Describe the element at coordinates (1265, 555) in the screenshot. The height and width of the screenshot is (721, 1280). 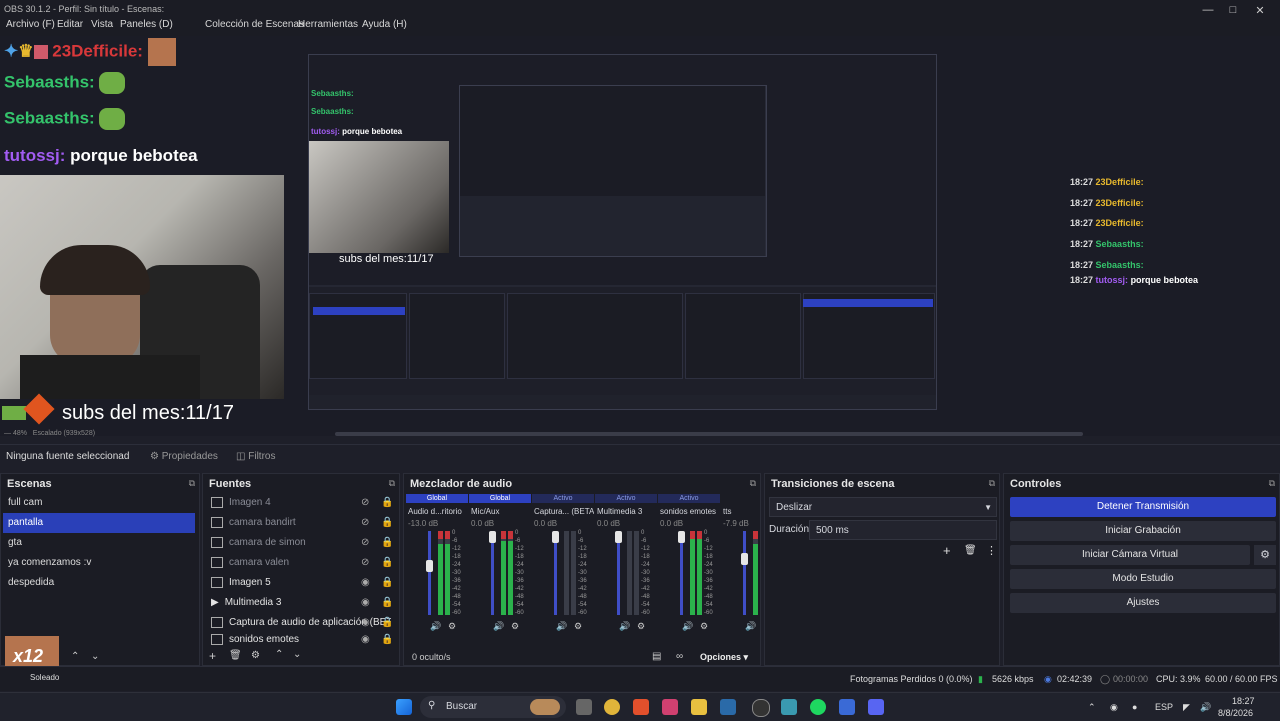
I see `virtual-cam-settings-button: ⚙` at that location.